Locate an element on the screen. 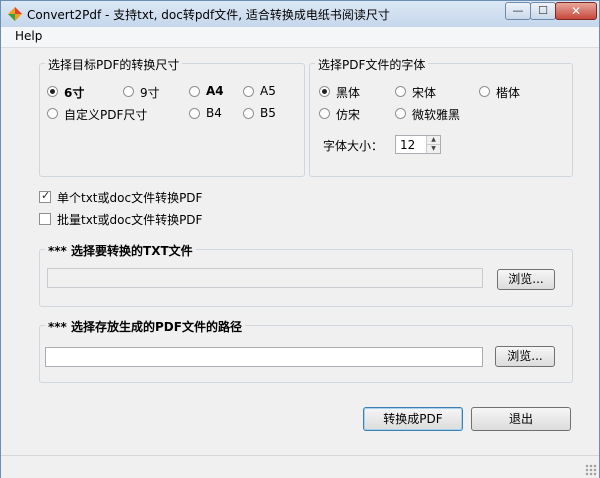 Image resolution: width=600 pixels, height=478 pixels. menu-bar: Help is located at coordinates (300, 37).